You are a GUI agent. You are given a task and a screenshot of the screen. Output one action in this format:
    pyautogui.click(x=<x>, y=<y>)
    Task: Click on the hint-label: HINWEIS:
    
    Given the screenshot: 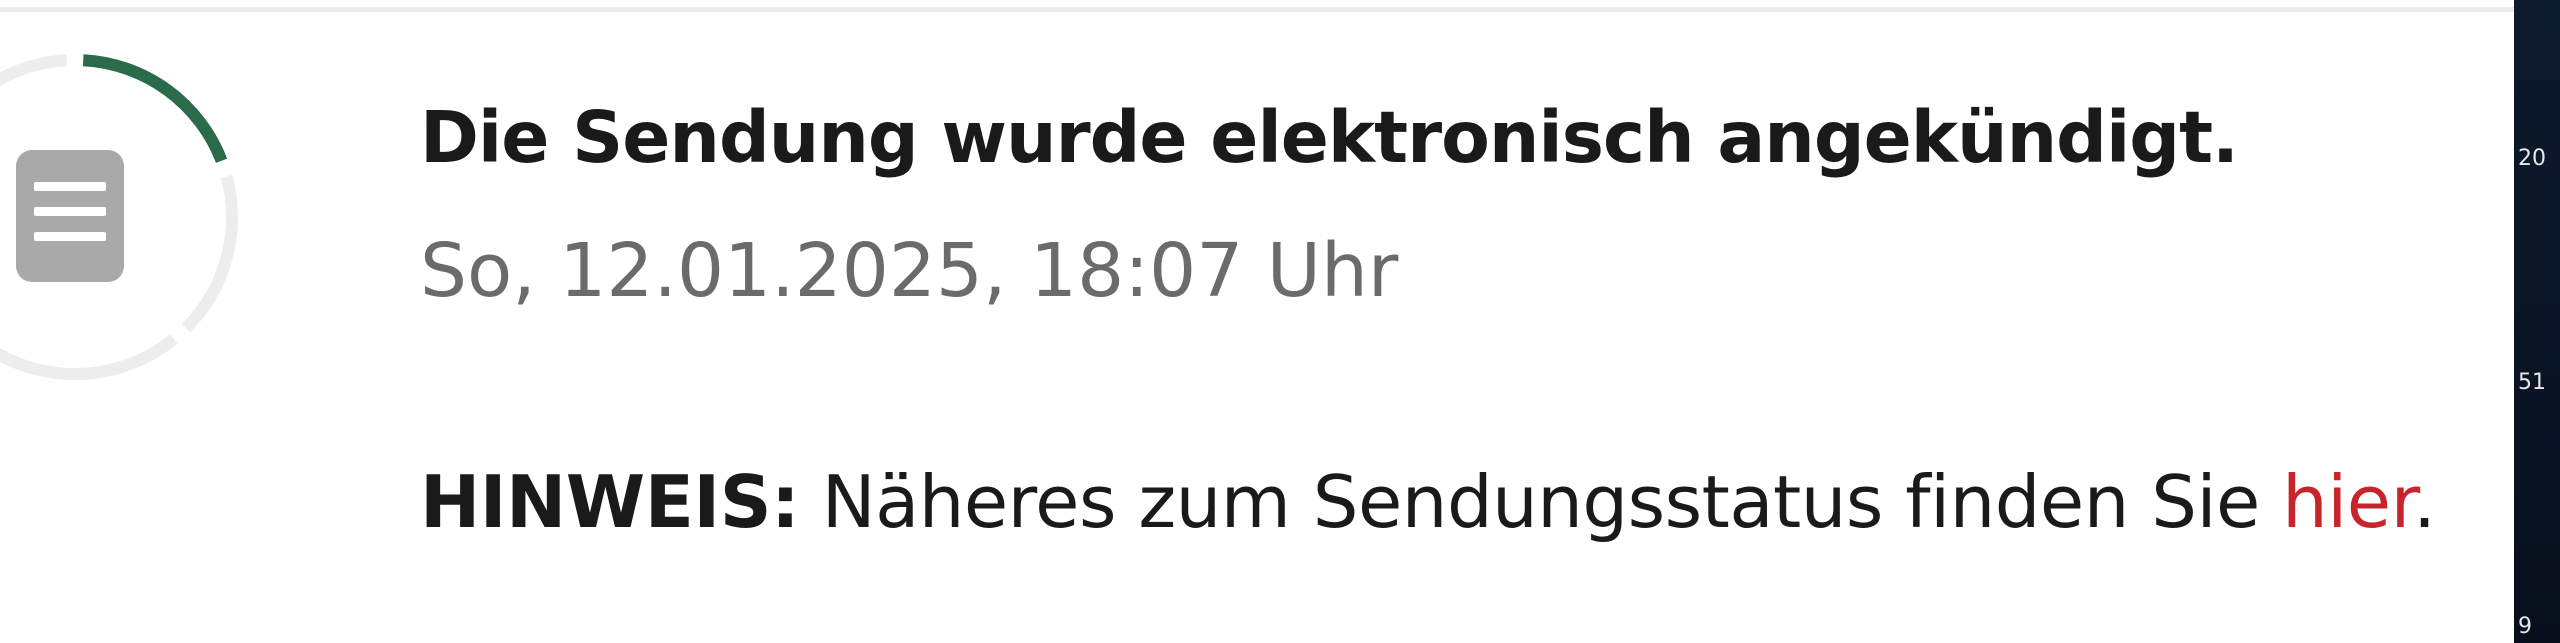 What is the action you would take?
    pyautogui.click(x=610, y=502)
    